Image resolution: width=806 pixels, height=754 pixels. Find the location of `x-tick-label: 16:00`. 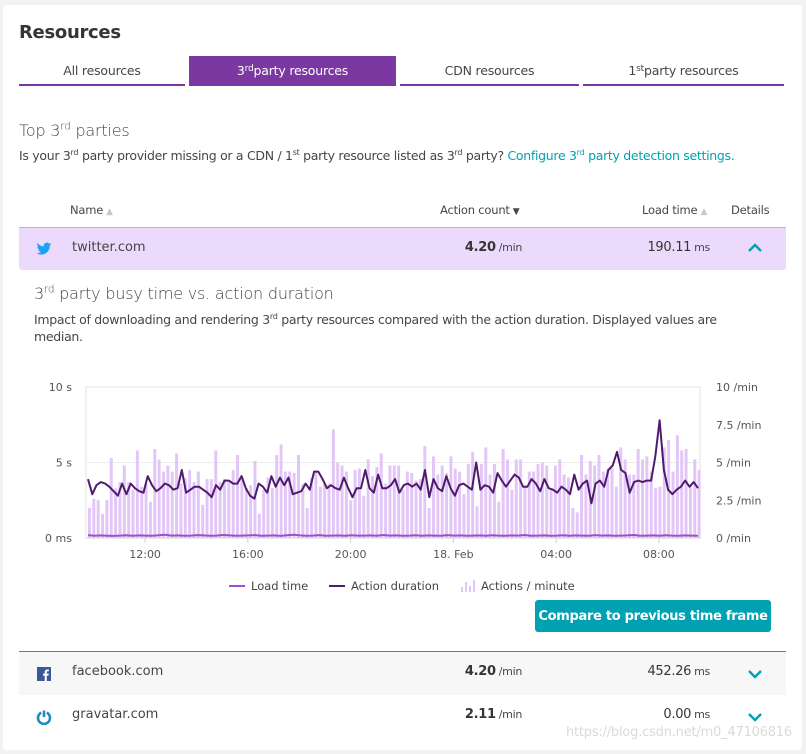

x-tick-label: 16:00 is located at coordinates (248, 554).